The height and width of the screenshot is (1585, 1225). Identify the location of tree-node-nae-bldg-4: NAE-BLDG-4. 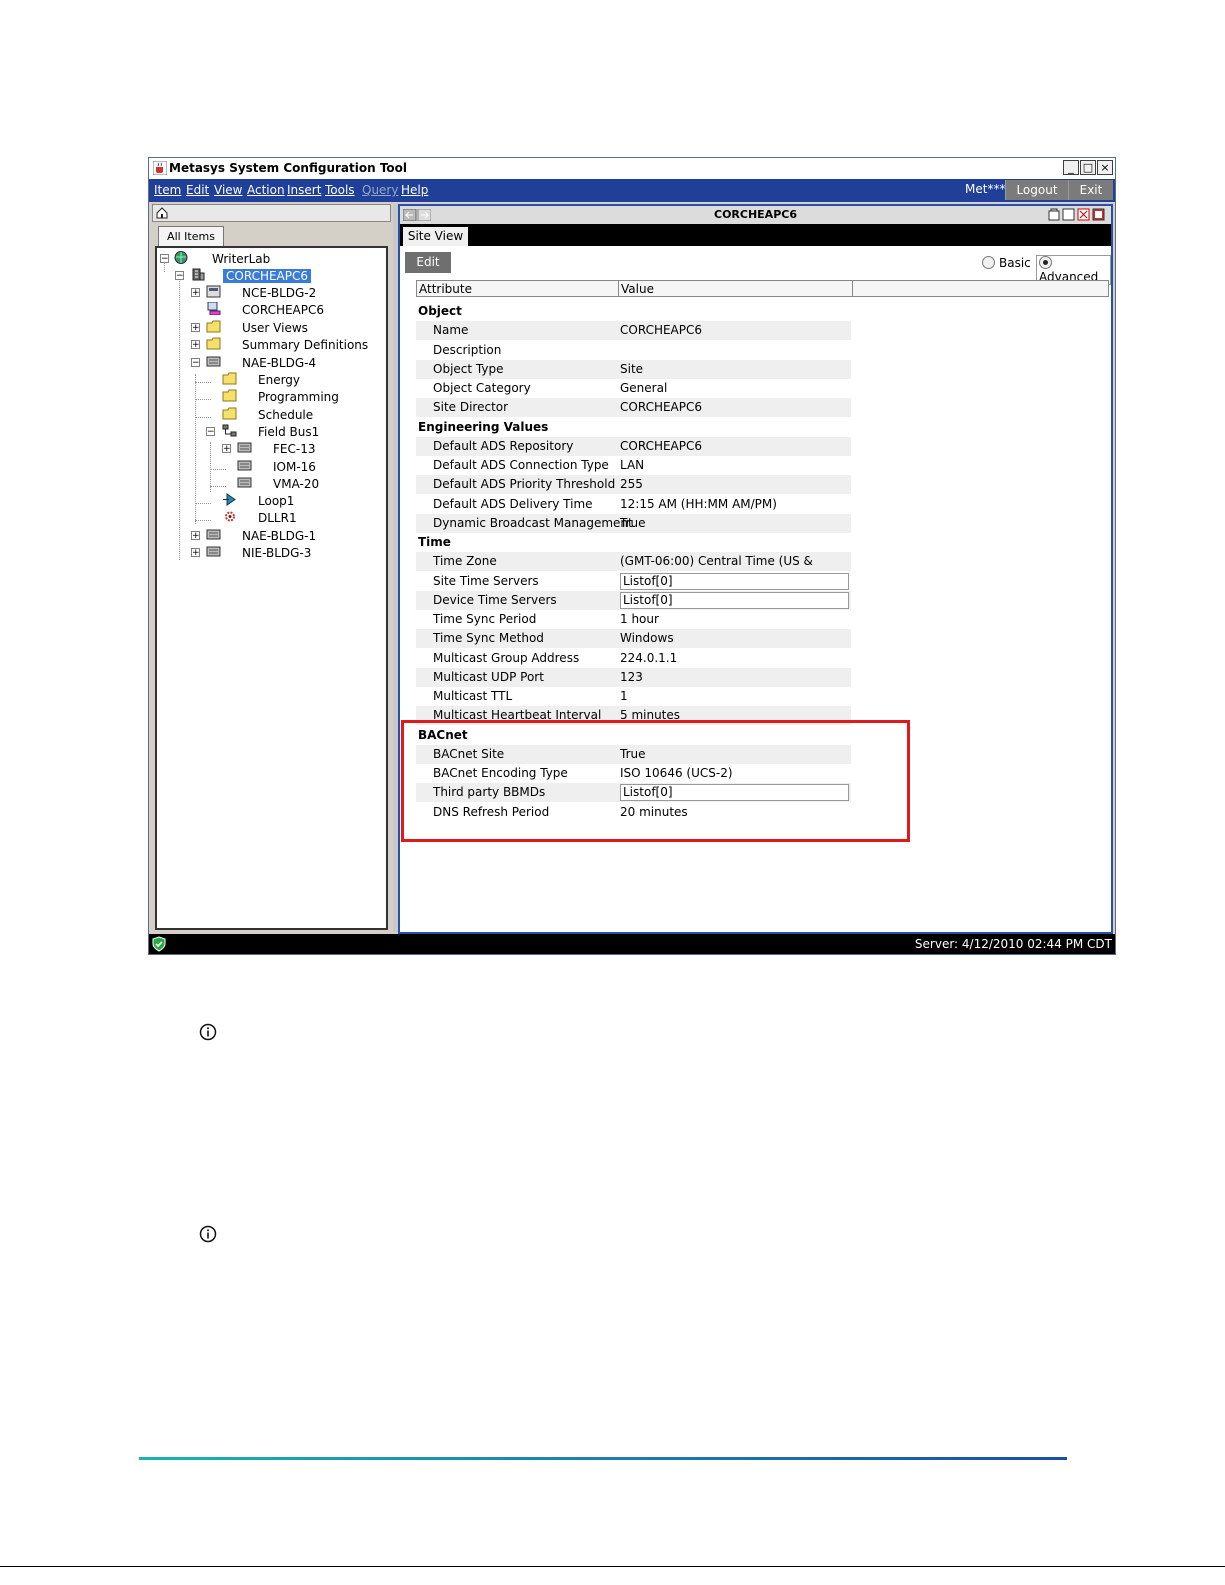
(279, 363).